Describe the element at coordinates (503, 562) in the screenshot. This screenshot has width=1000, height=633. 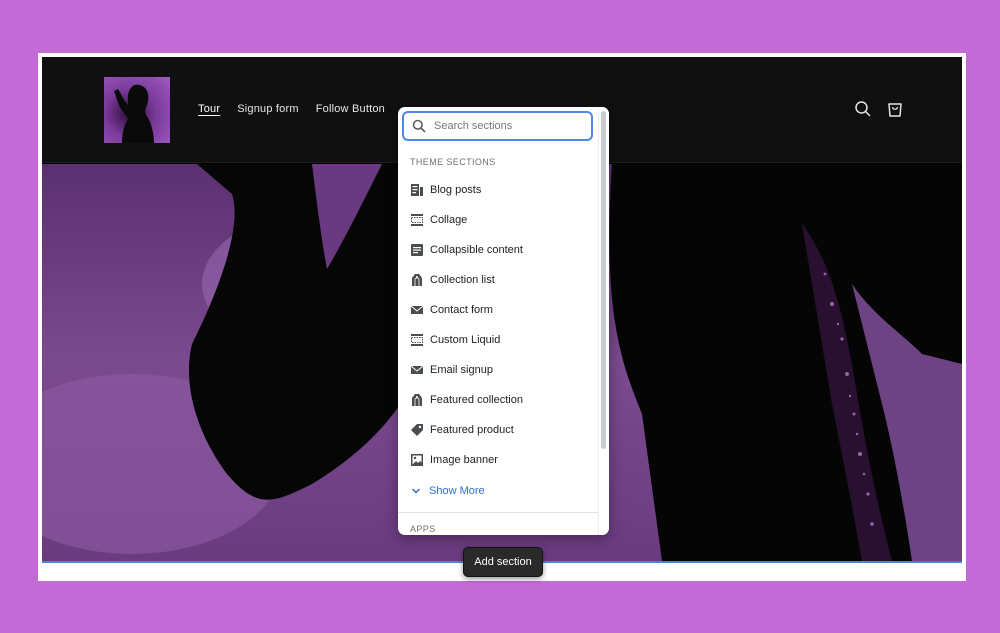
I see `add-section-button: Add section` at that location.